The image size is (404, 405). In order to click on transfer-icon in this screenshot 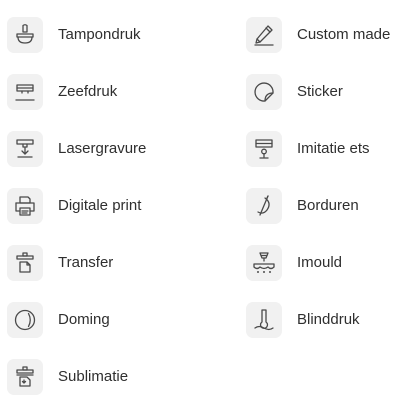, I will do `click(25, 262)`.